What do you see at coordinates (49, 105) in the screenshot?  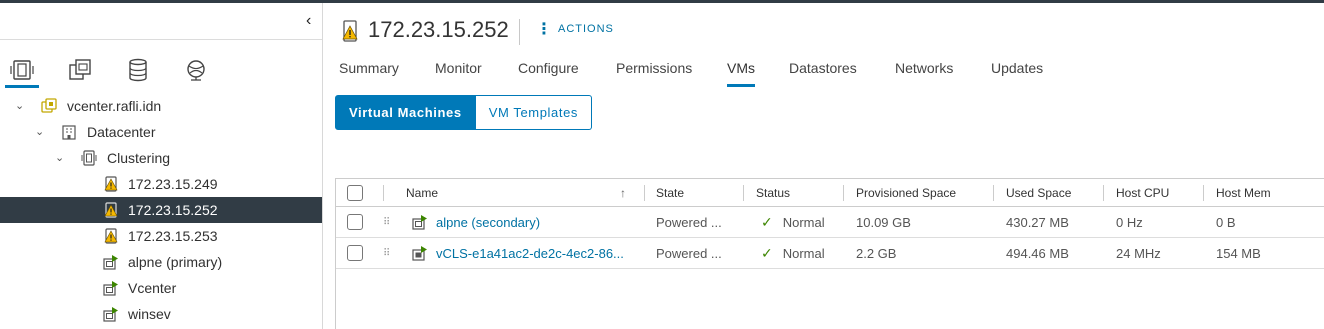 I see `vcenter-icon` at bounding box center [49, 105].